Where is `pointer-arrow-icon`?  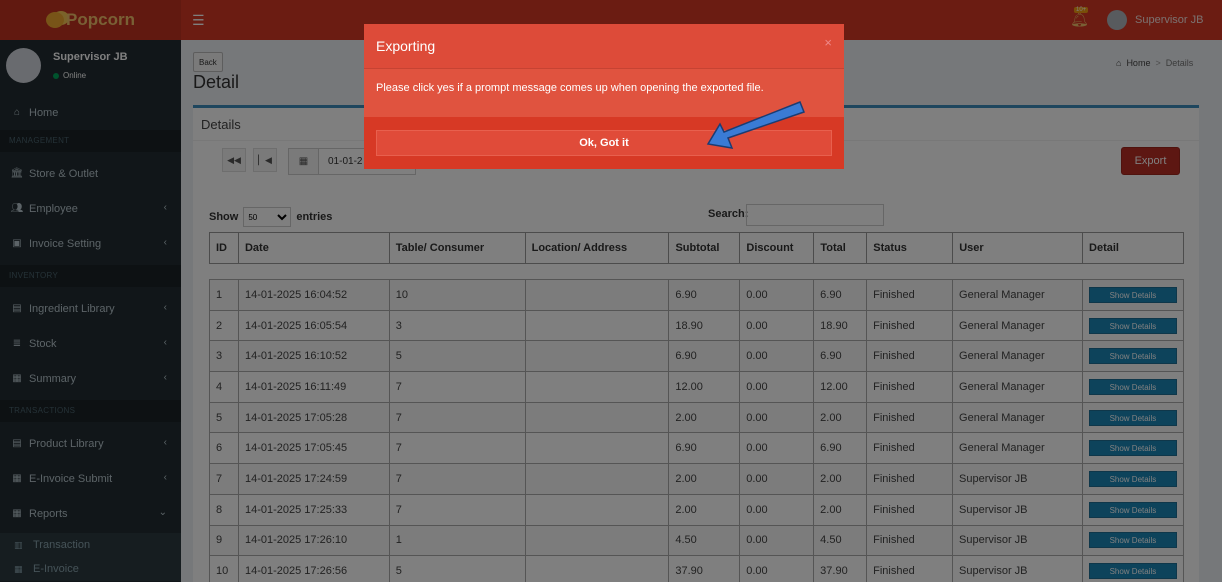
pointer-arrow-icon is located at coordinates (755, 125).